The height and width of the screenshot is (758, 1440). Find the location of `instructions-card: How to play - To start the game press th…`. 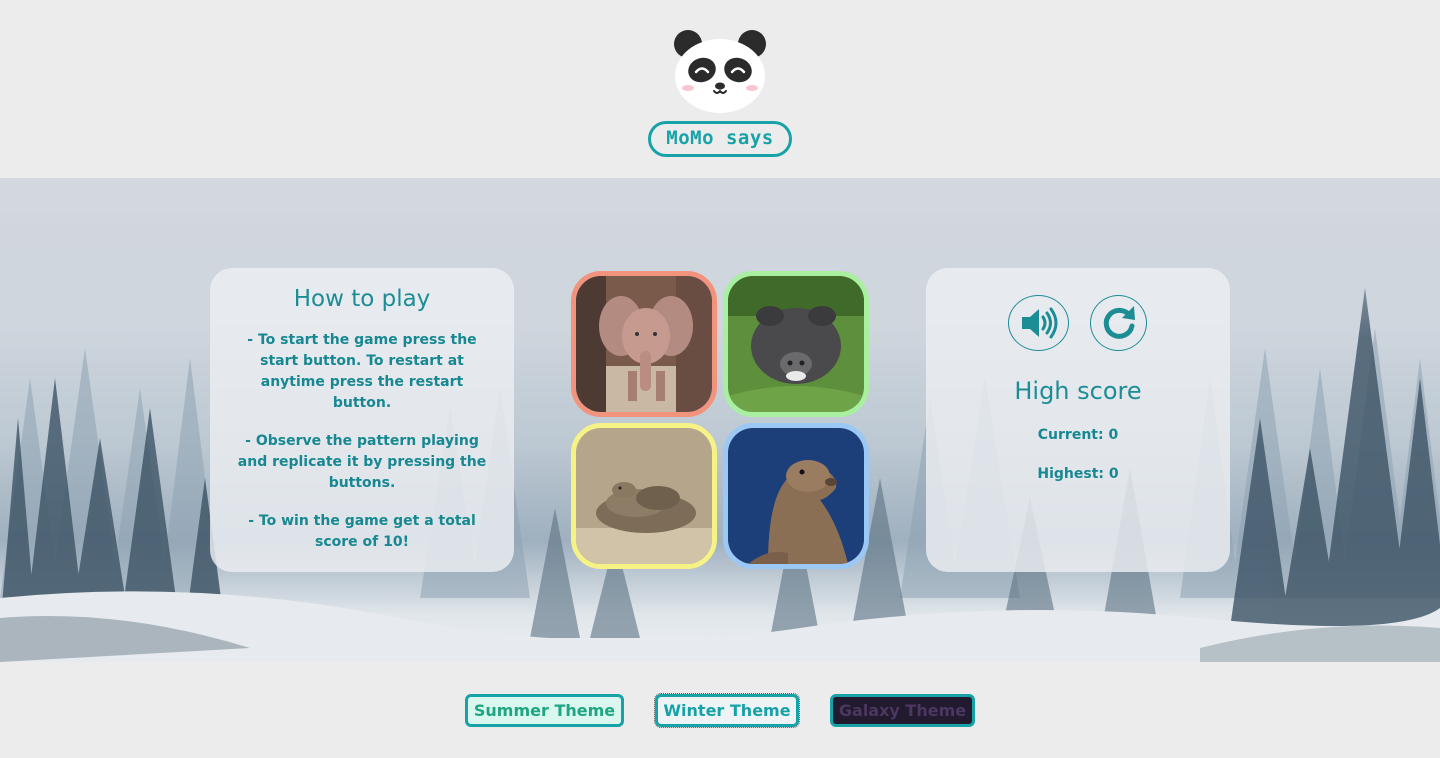

instructions-card: How to play - To start the game press th… is located at coordinates (362, 420).